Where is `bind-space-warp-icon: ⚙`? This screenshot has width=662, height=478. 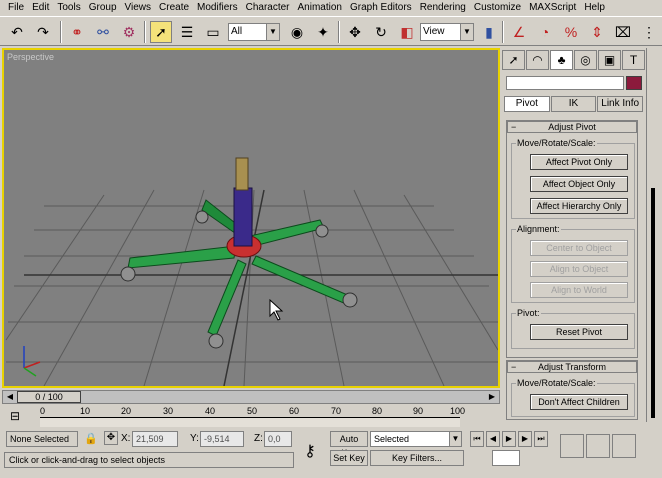
bind-space-warp-icon: ⚙ is located at coordinates (129, 32).